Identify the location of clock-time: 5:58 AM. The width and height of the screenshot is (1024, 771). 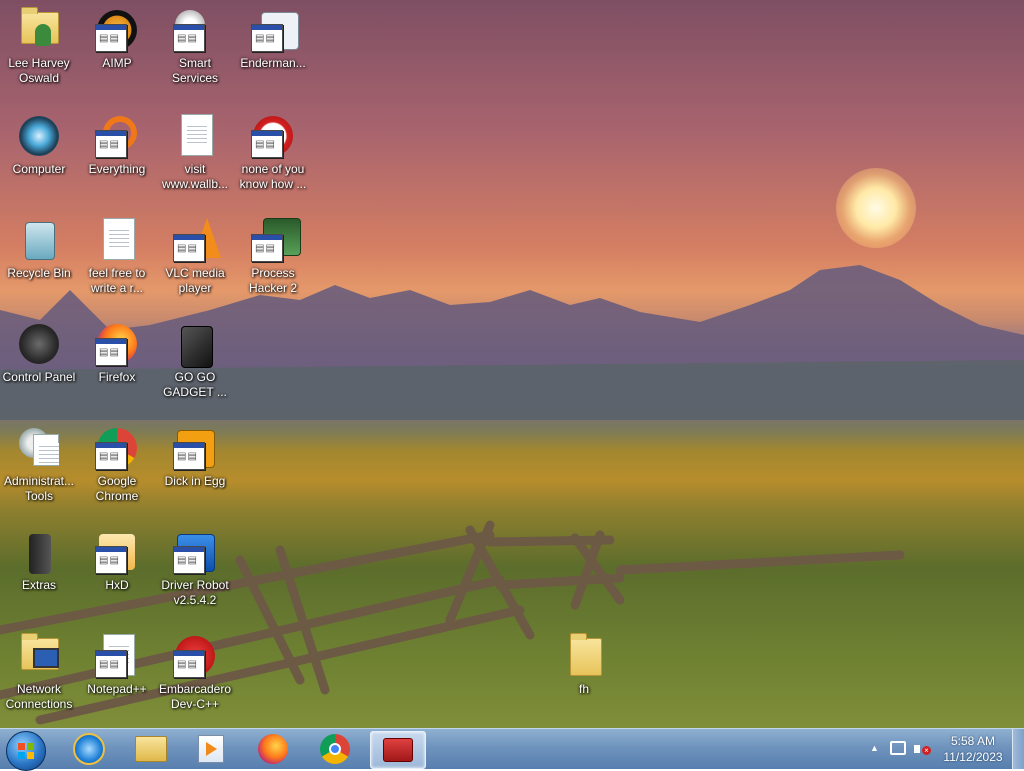
(973, 741).